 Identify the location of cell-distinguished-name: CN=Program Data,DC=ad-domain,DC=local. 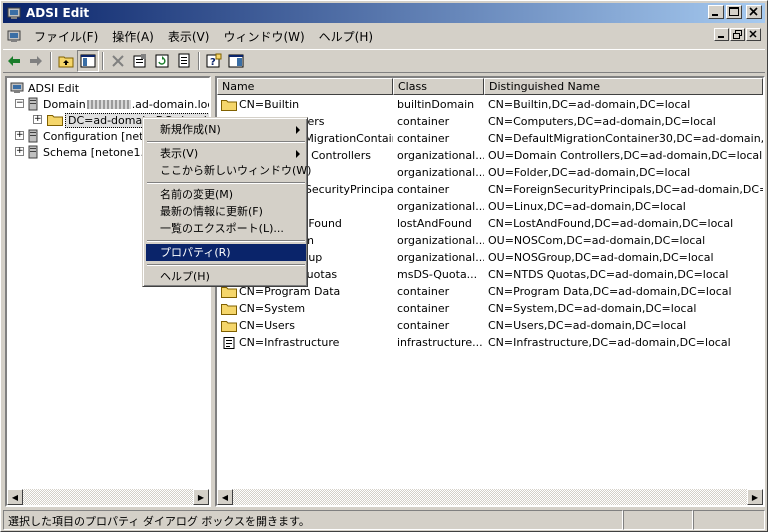
(610, 291).